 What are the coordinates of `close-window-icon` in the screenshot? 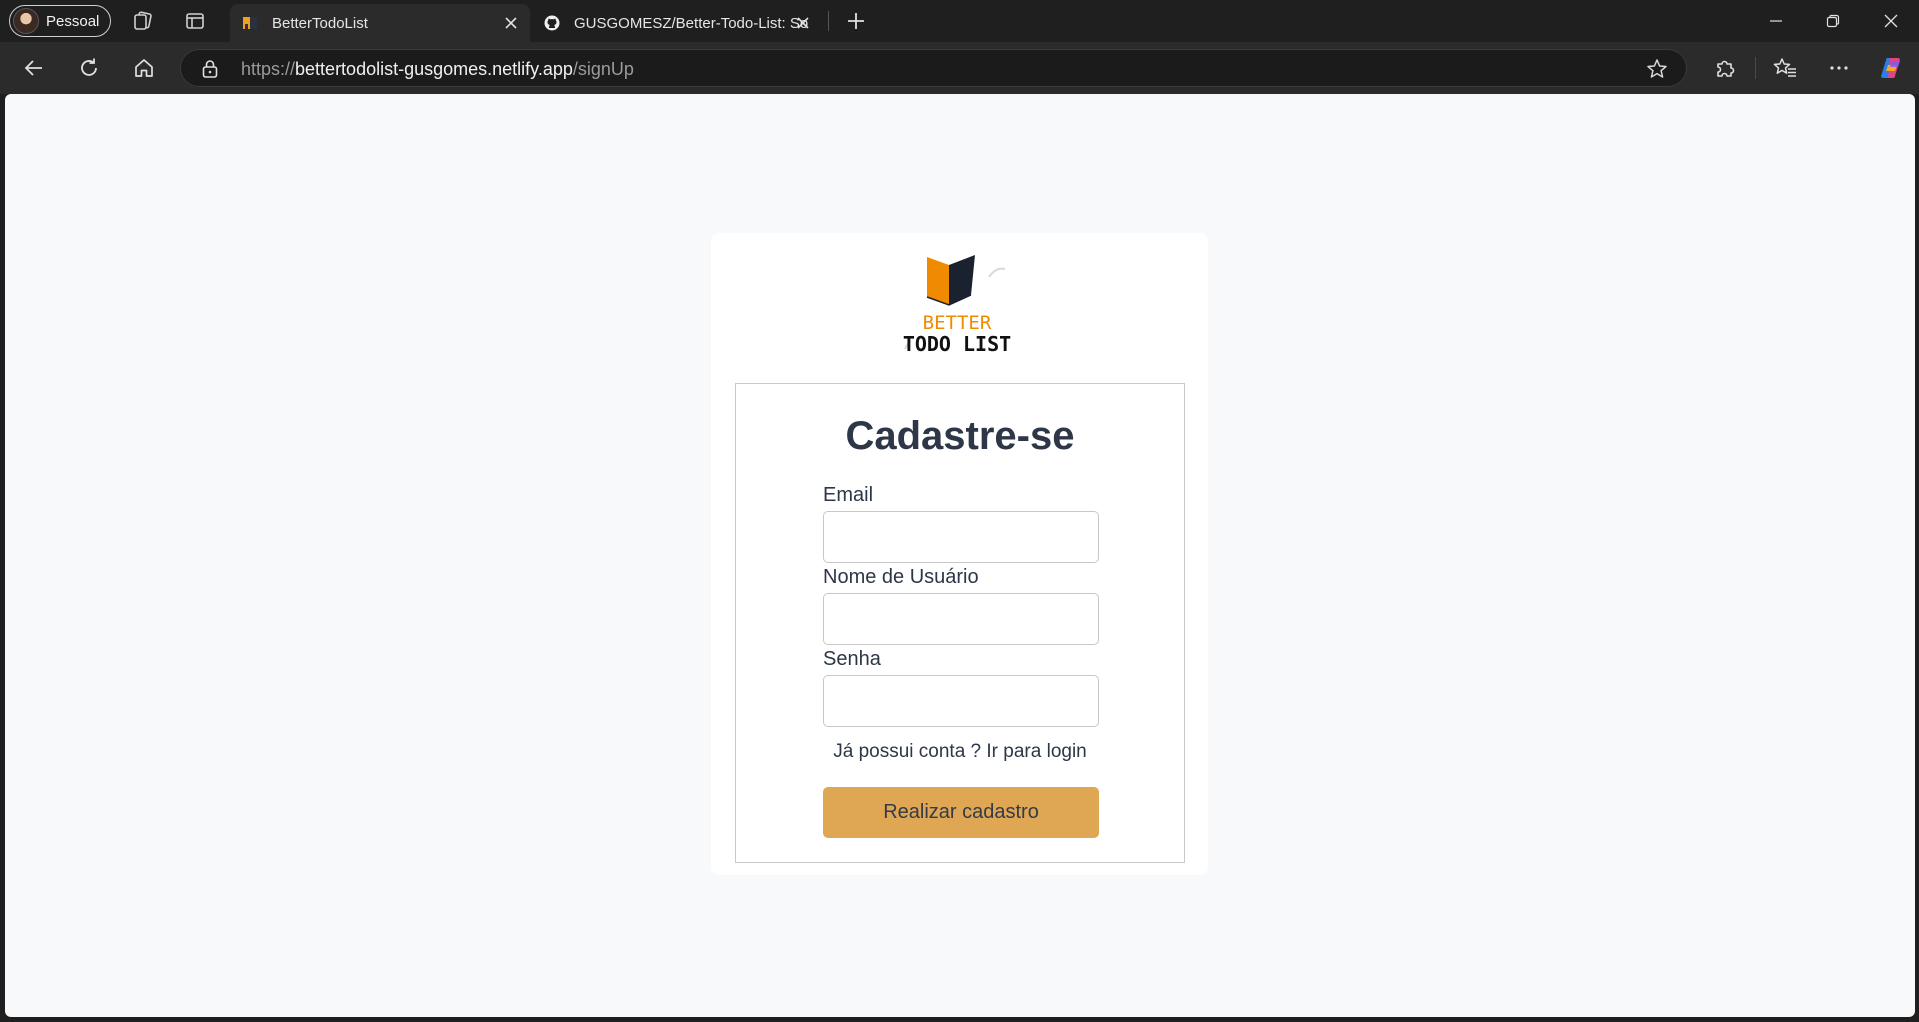 It's located at (1891, 21).